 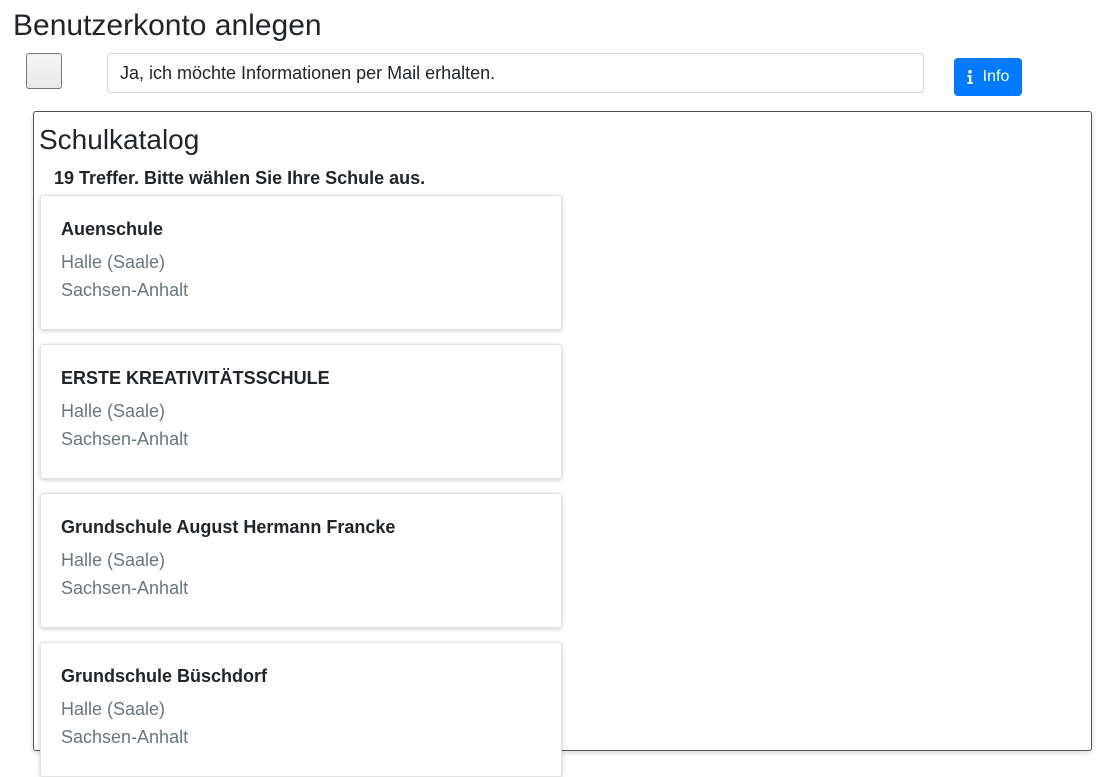 I want to click on school-name: ERSTE KREATIVITÄTSSCHULE, so click(x=195, y=378).